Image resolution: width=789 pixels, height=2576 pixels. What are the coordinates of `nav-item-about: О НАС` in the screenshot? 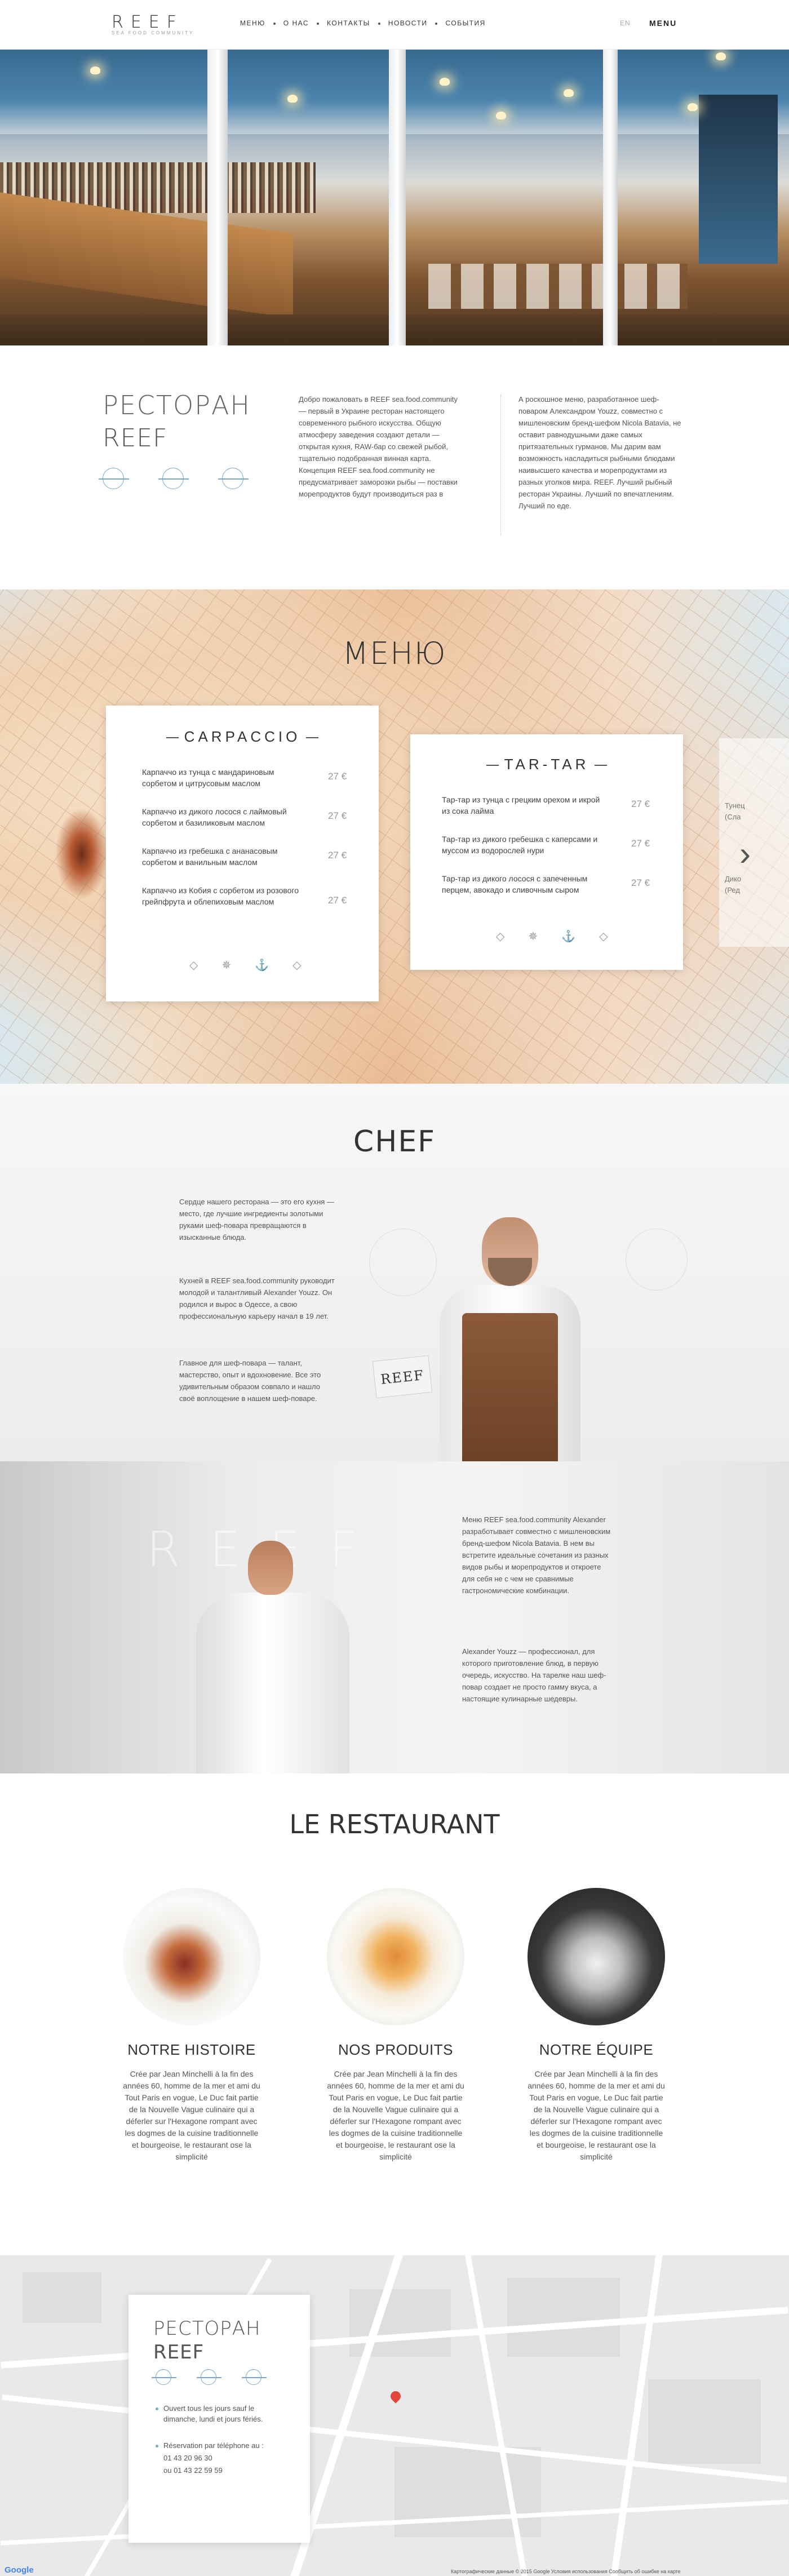 It's located at (297, 23).